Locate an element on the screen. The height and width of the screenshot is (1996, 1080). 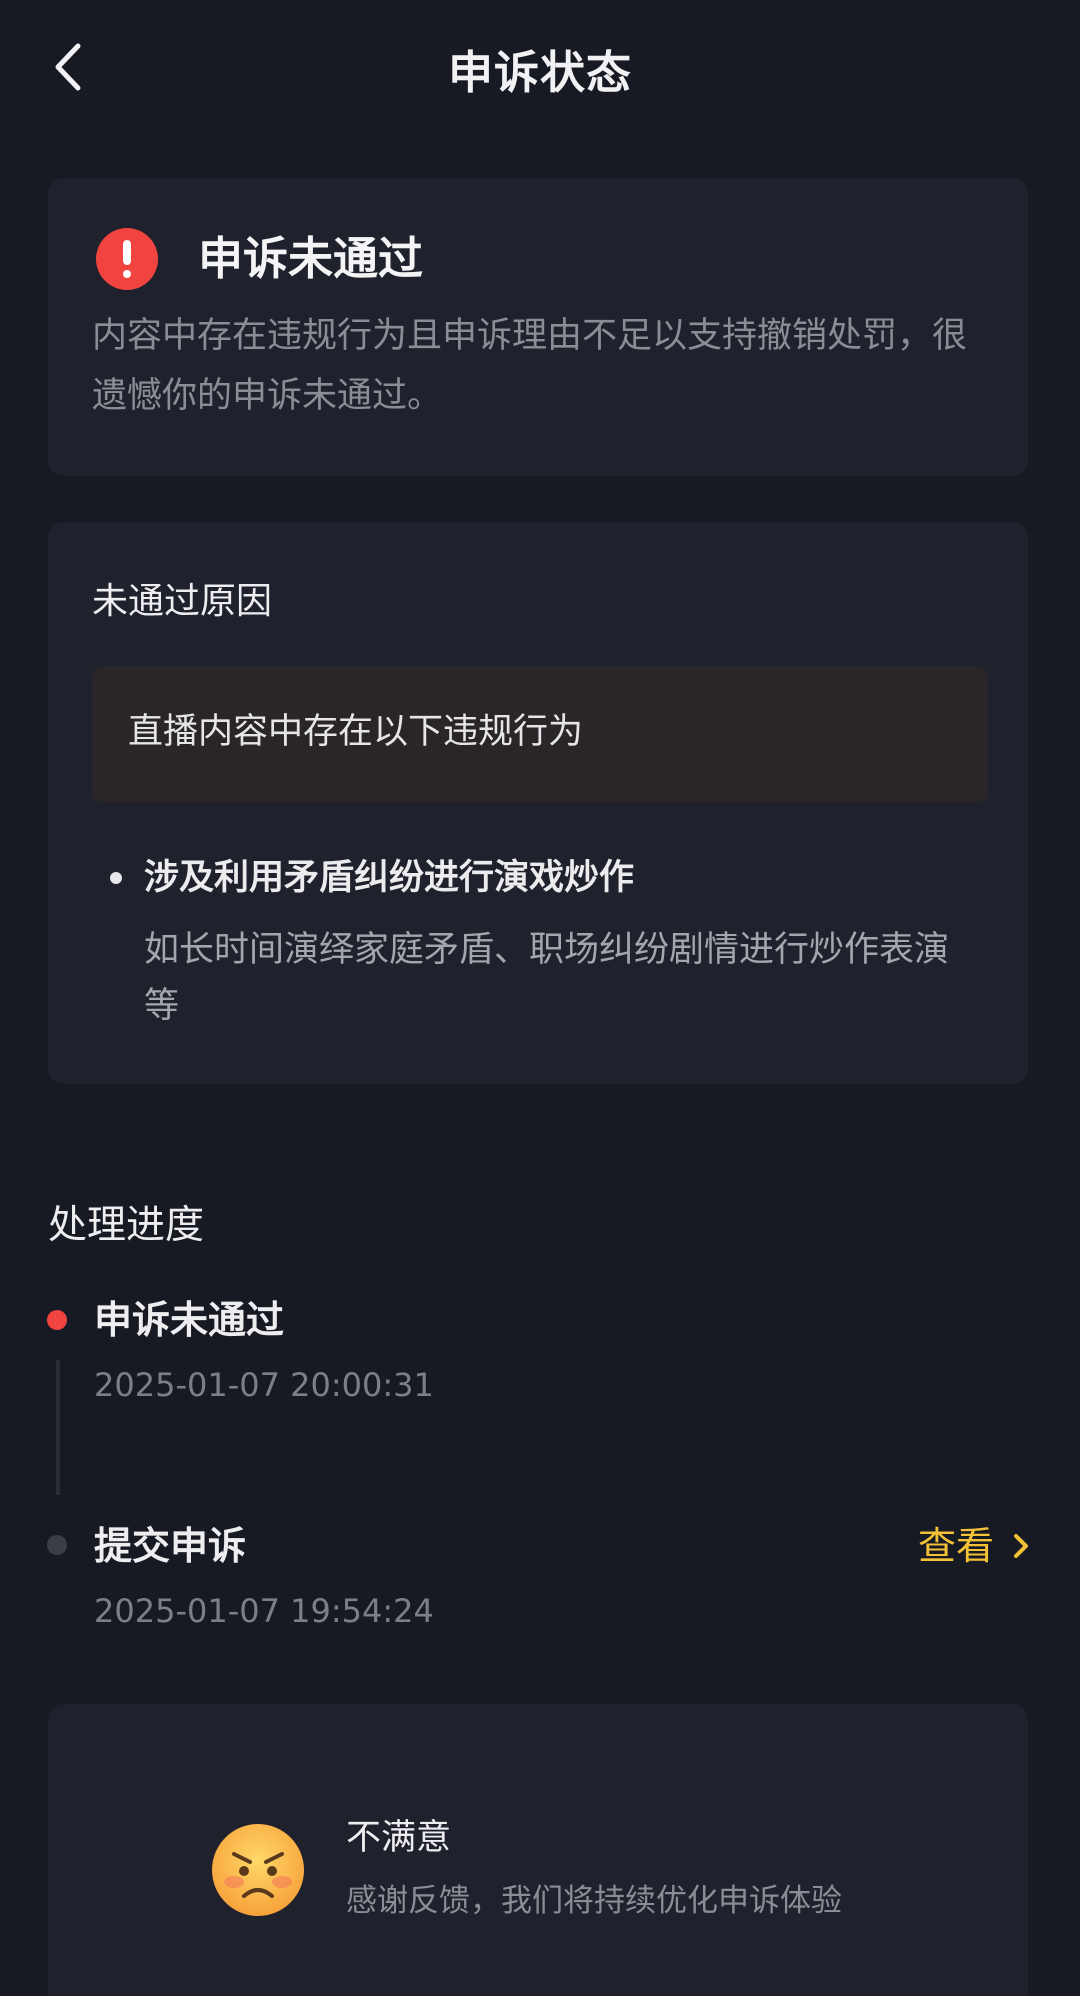
timeline-line is located at coordinates (58, 1427).